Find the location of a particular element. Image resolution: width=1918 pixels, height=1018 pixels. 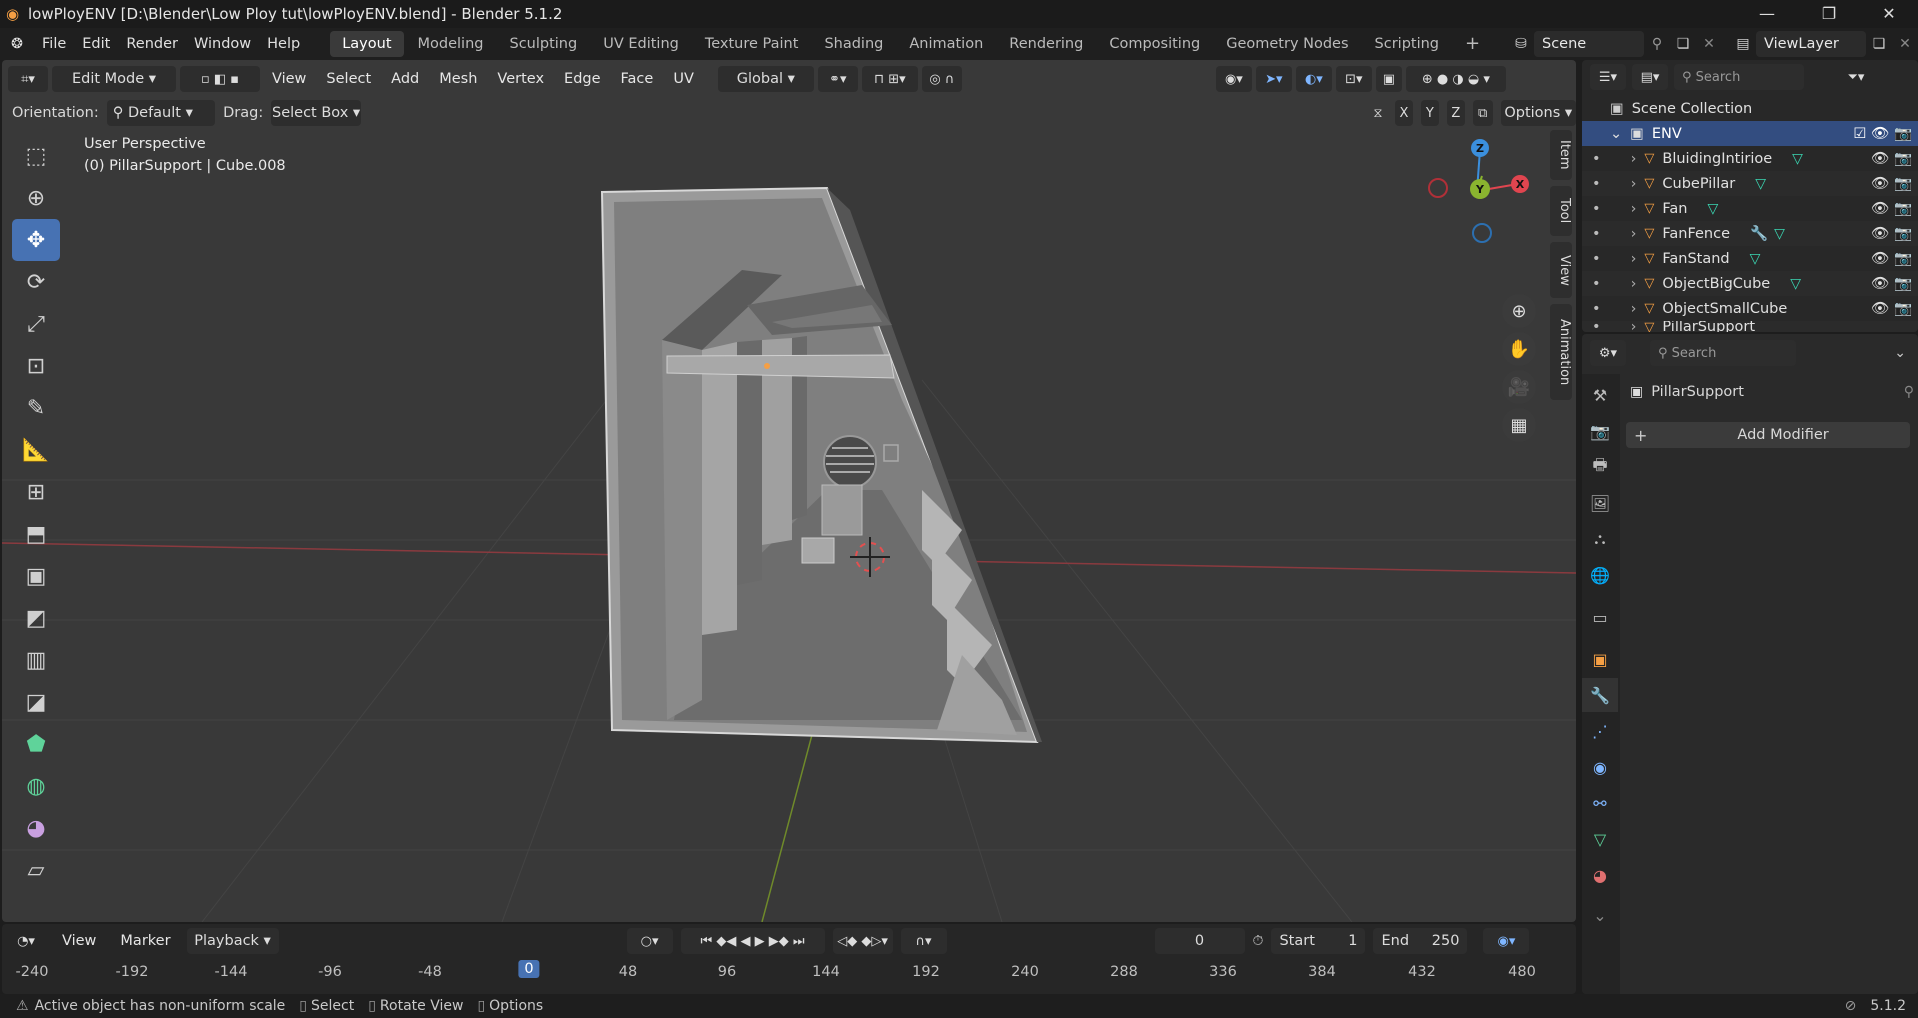

view-layer-tab-icon: 🖼 is located at coordinates (1600, 503).